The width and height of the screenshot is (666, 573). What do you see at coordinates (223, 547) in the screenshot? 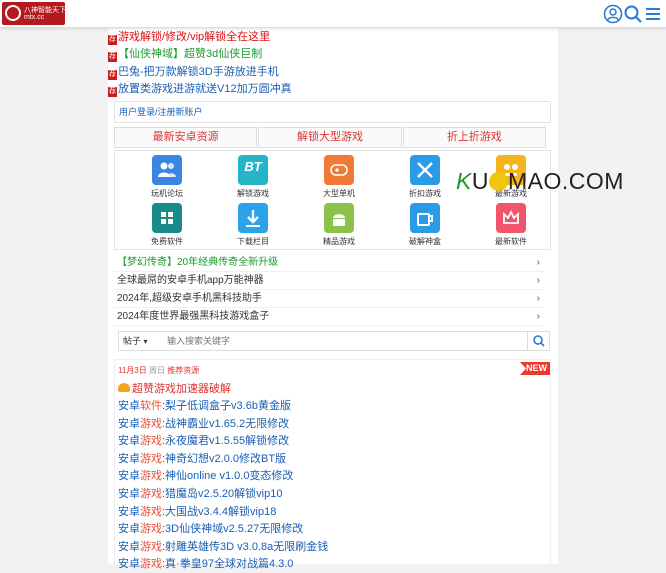
I see `post-item: 安卓游戏:射雕英雄传3D v3.0.8a无限刷金钱` at bounding box center [223, 547].